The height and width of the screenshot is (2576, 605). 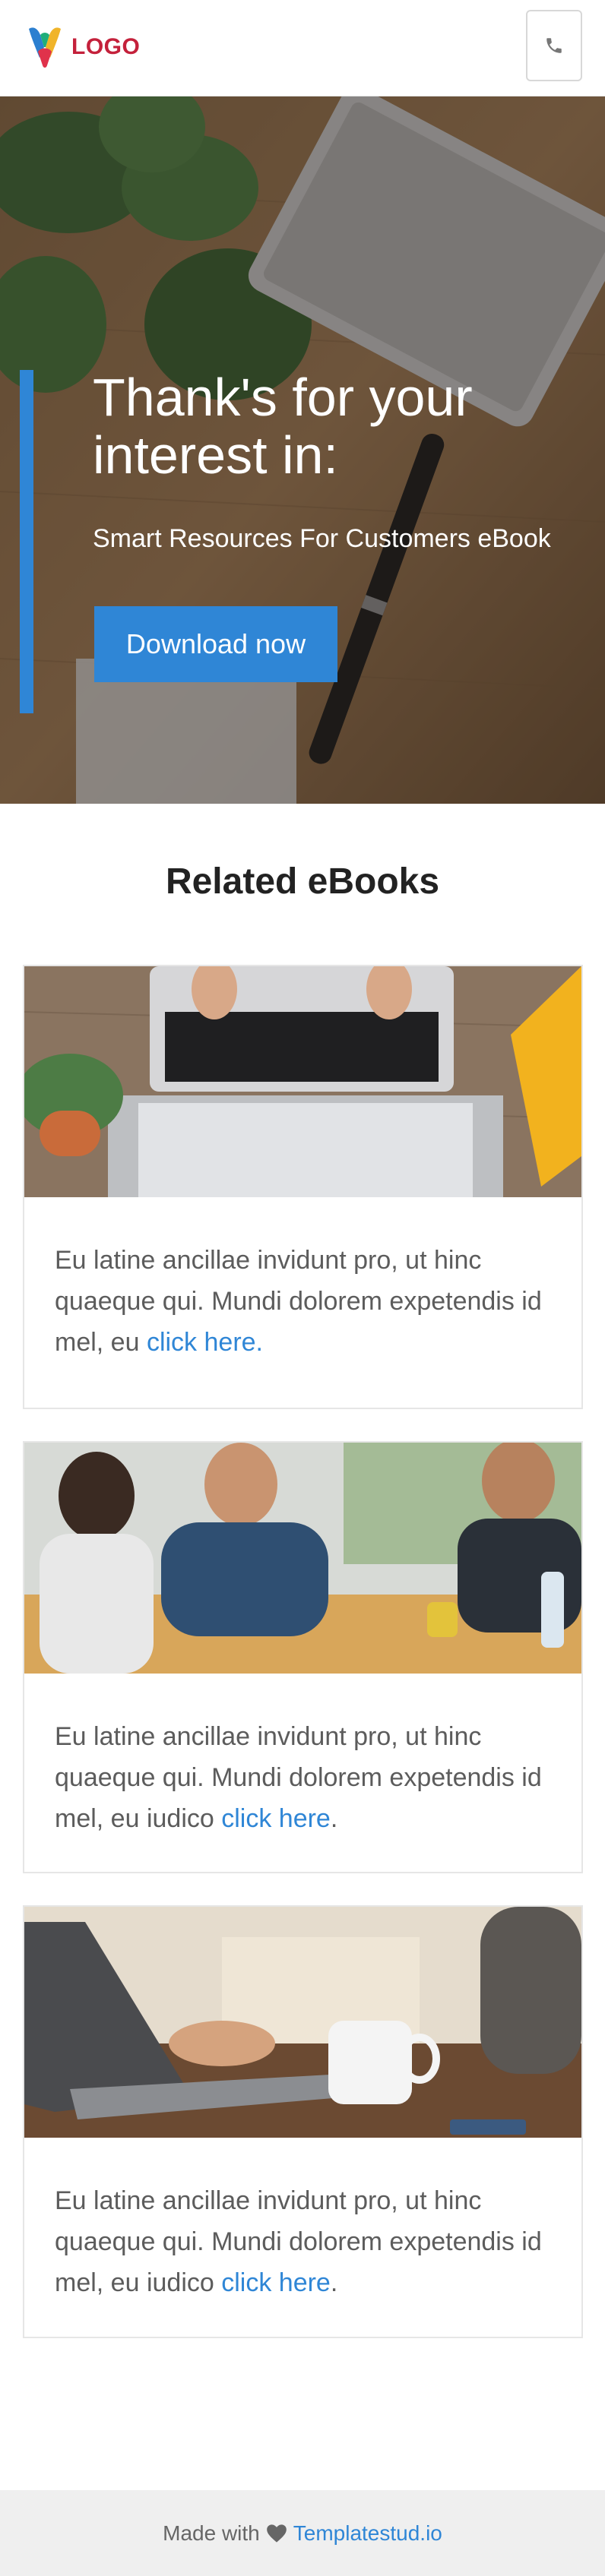 I want to click on hero-subtitle: Smart Resources For Customers eBook, so click(x=322, y=538).